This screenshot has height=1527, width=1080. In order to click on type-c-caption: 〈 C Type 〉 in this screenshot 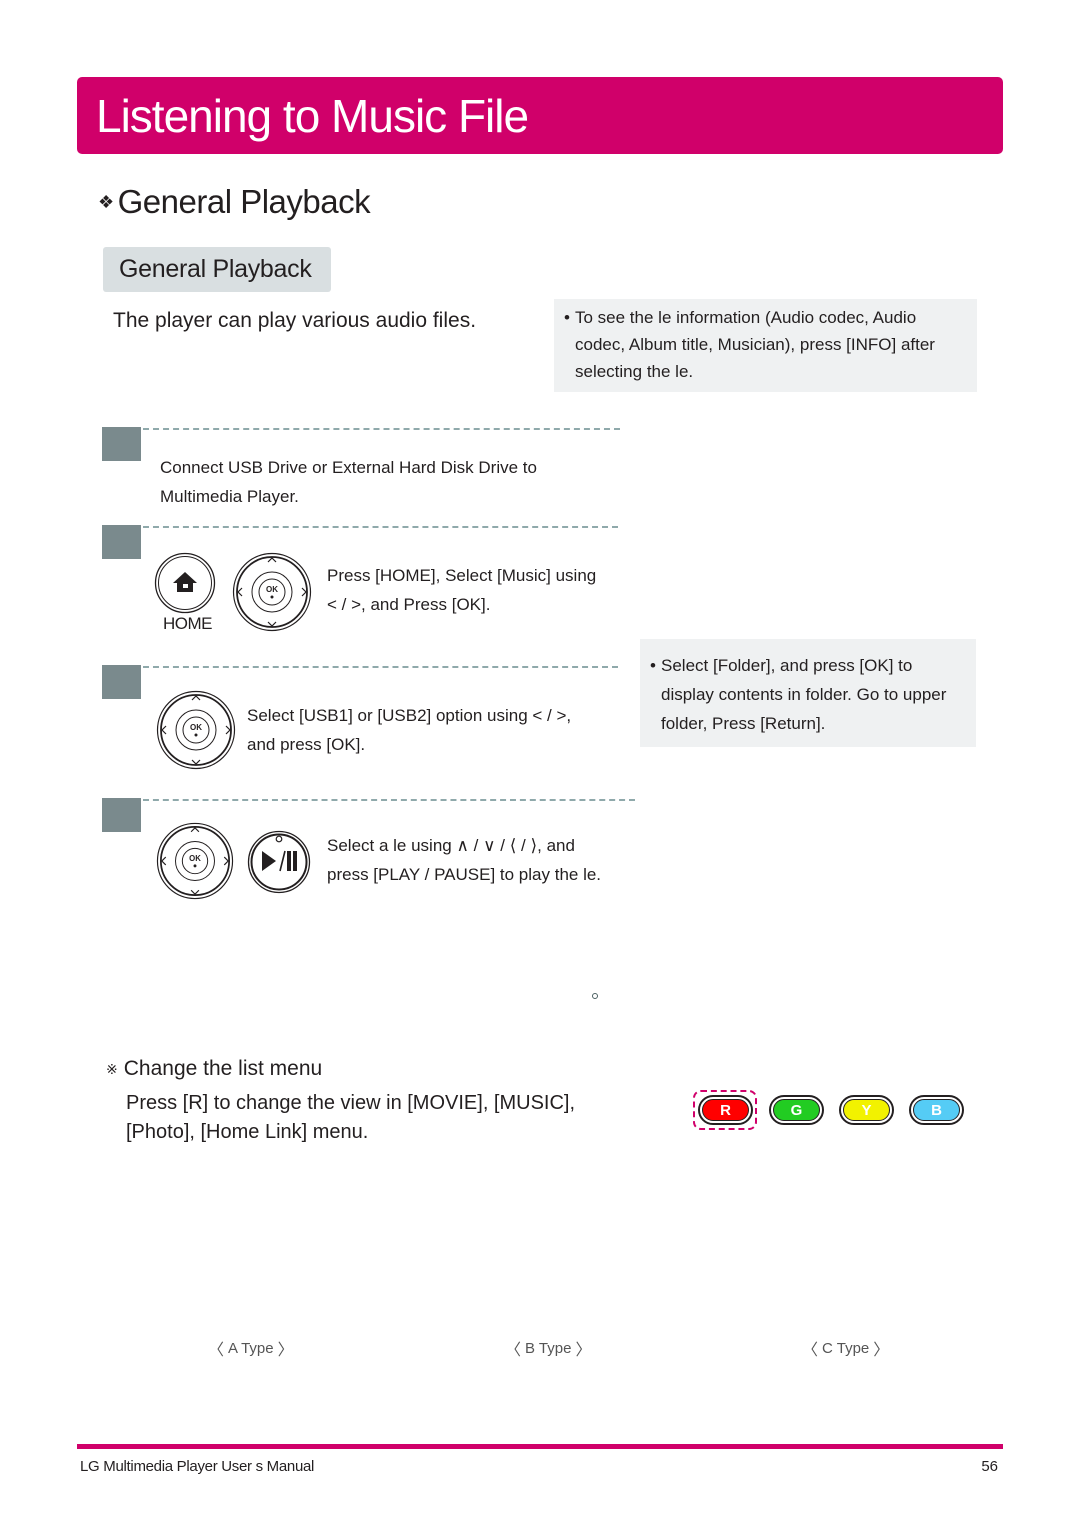, I will do `click(845, 1348)`.